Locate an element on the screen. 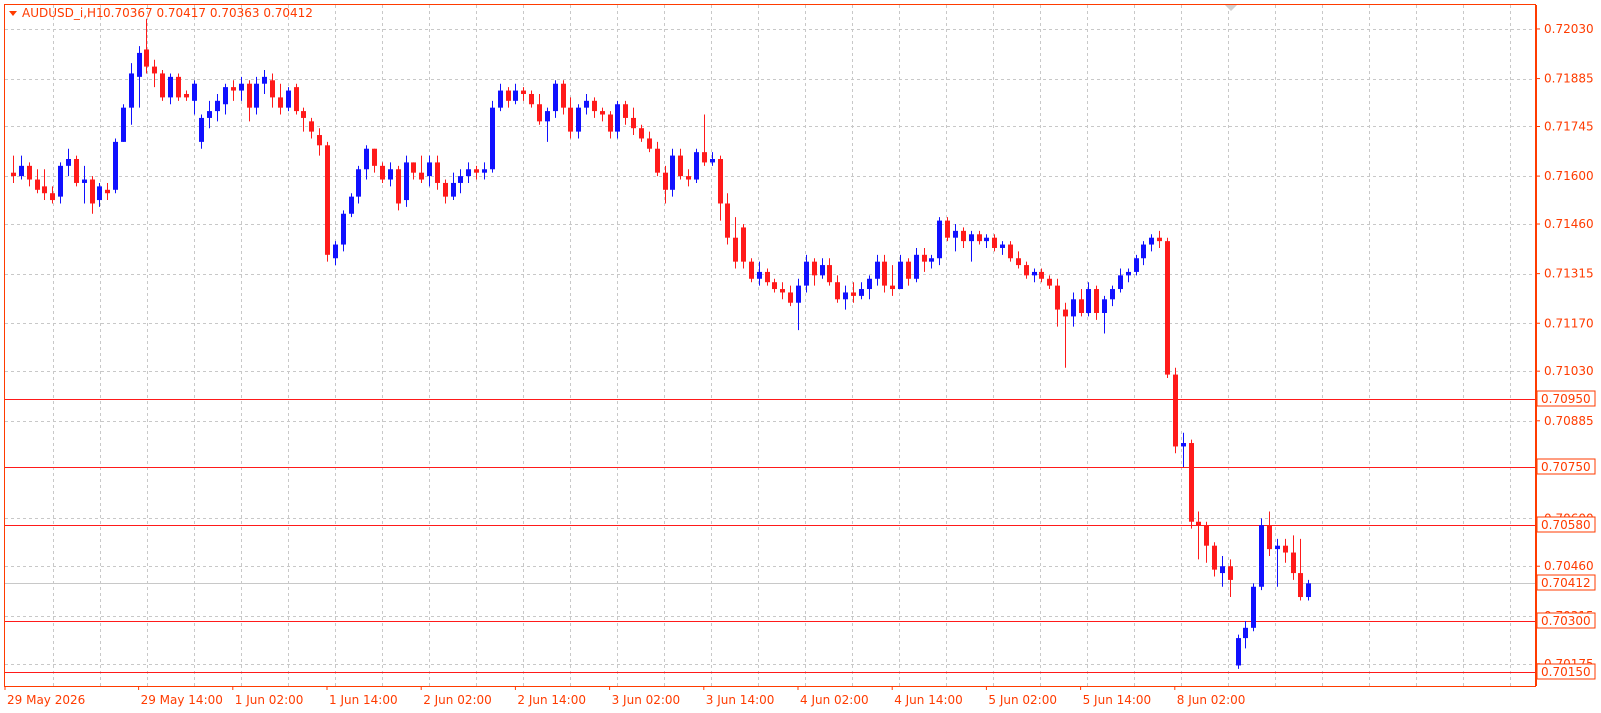  level-price-label-text: 0.70750 is located at coordinates (1566, 467).